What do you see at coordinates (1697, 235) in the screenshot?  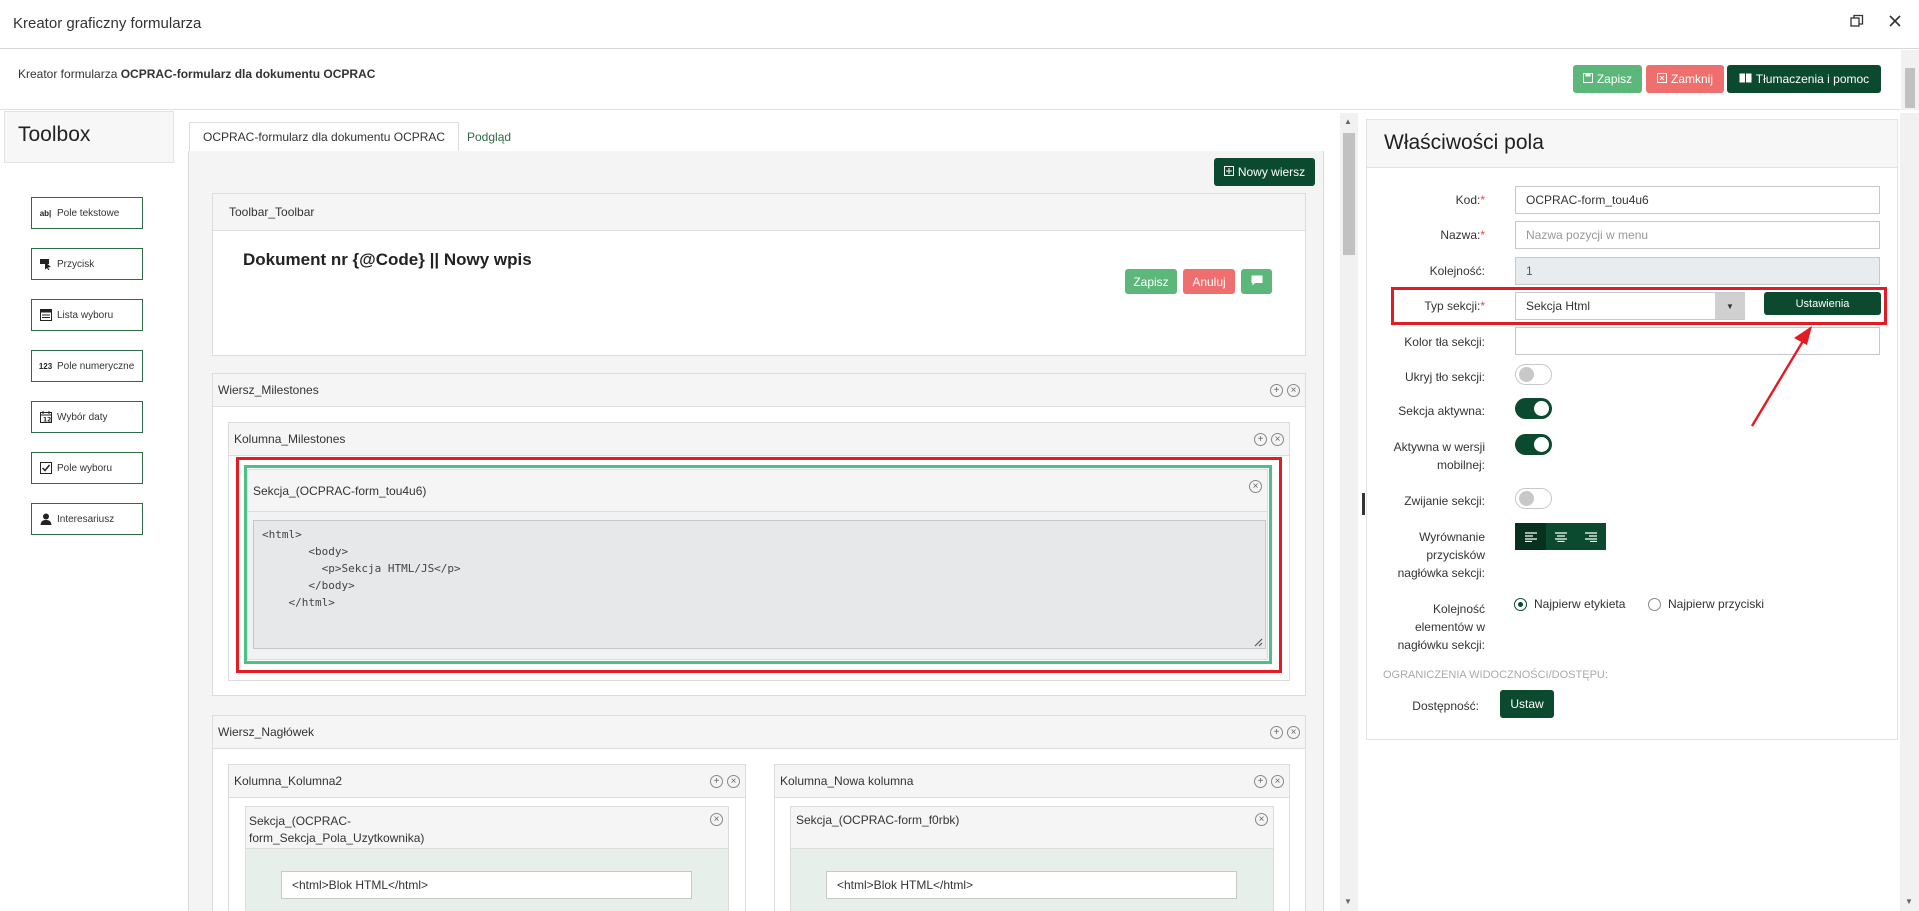 I see `name-field: Nazwa pozycji w menu` at bounding box center [1697, 235].